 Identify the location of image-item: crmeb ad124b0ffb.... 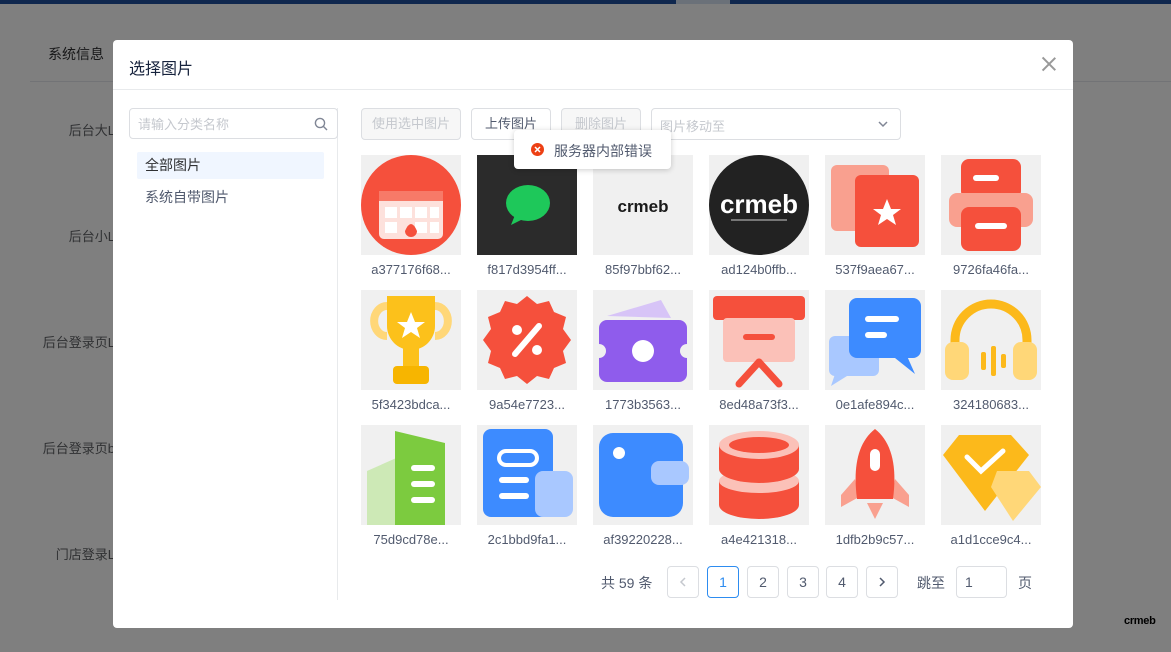
(759, 216).